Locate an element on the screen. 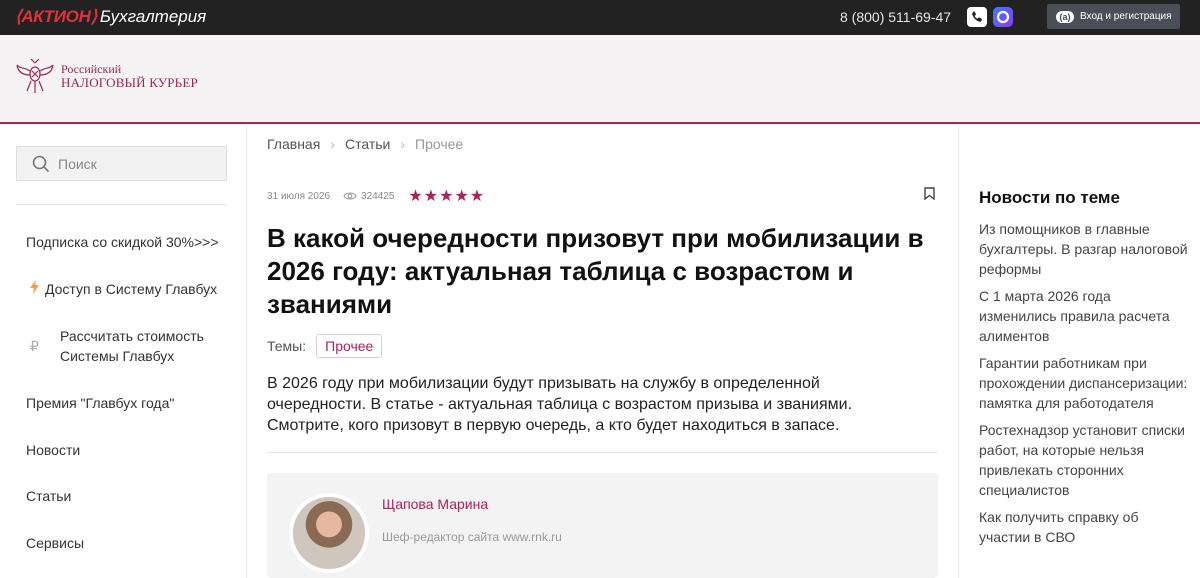 This screenshot has height=578, width=1200. lightning-icon is located at coordinates (34, 289).